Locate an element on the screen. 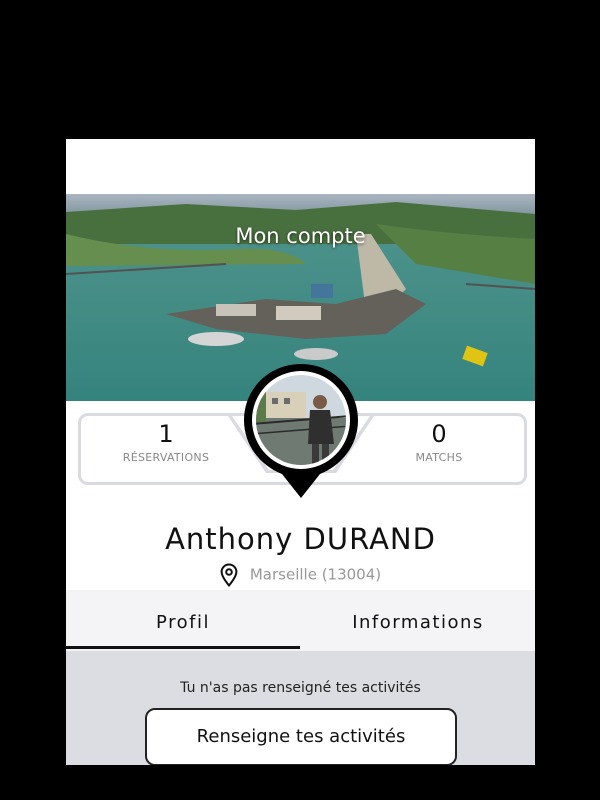  top-bar is located at coordinates (300, 166).